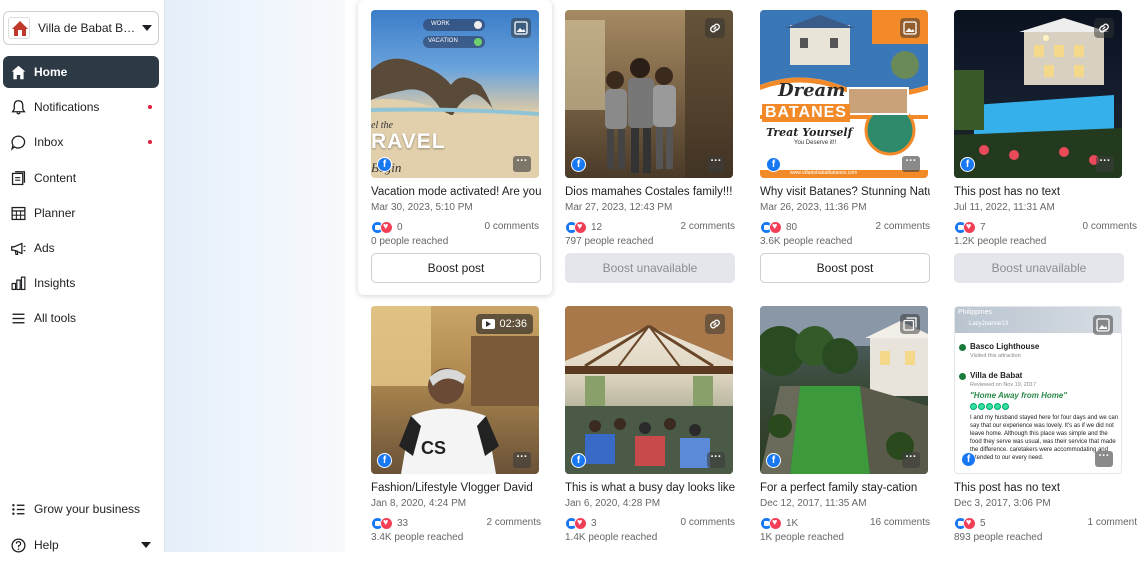  What do you see at coordinates (18, 107) in the screenshot?
I see `bell-icon` at bounding box center [18, 107].